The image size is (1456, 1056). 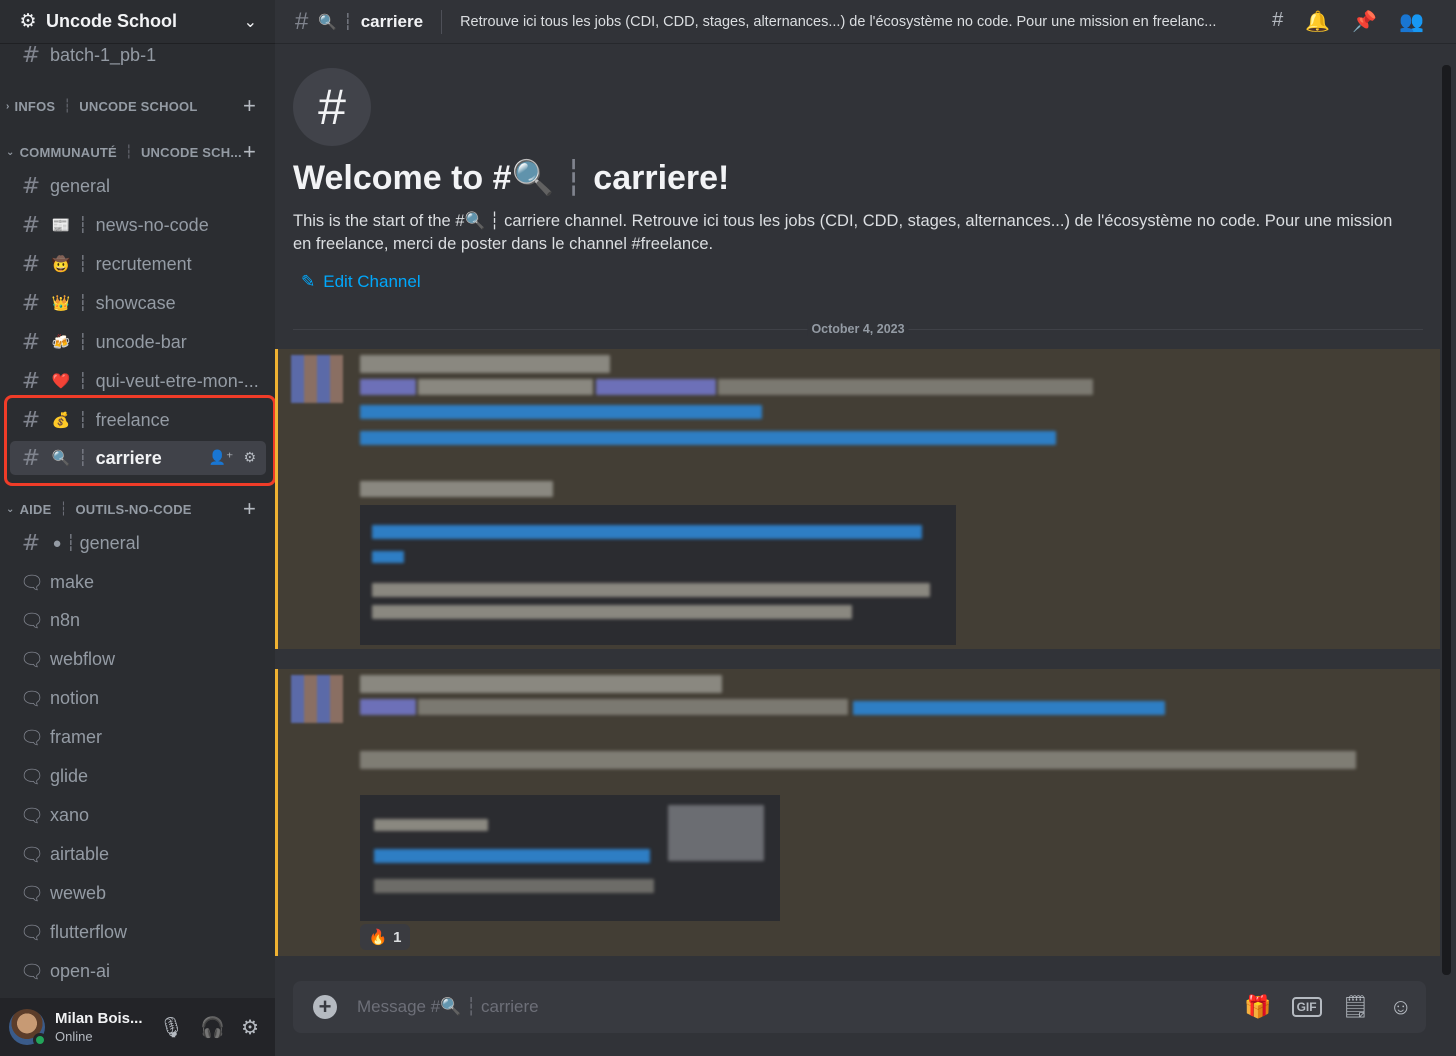 I want to click on category-name: AIDE, so click(x=35, y=509).